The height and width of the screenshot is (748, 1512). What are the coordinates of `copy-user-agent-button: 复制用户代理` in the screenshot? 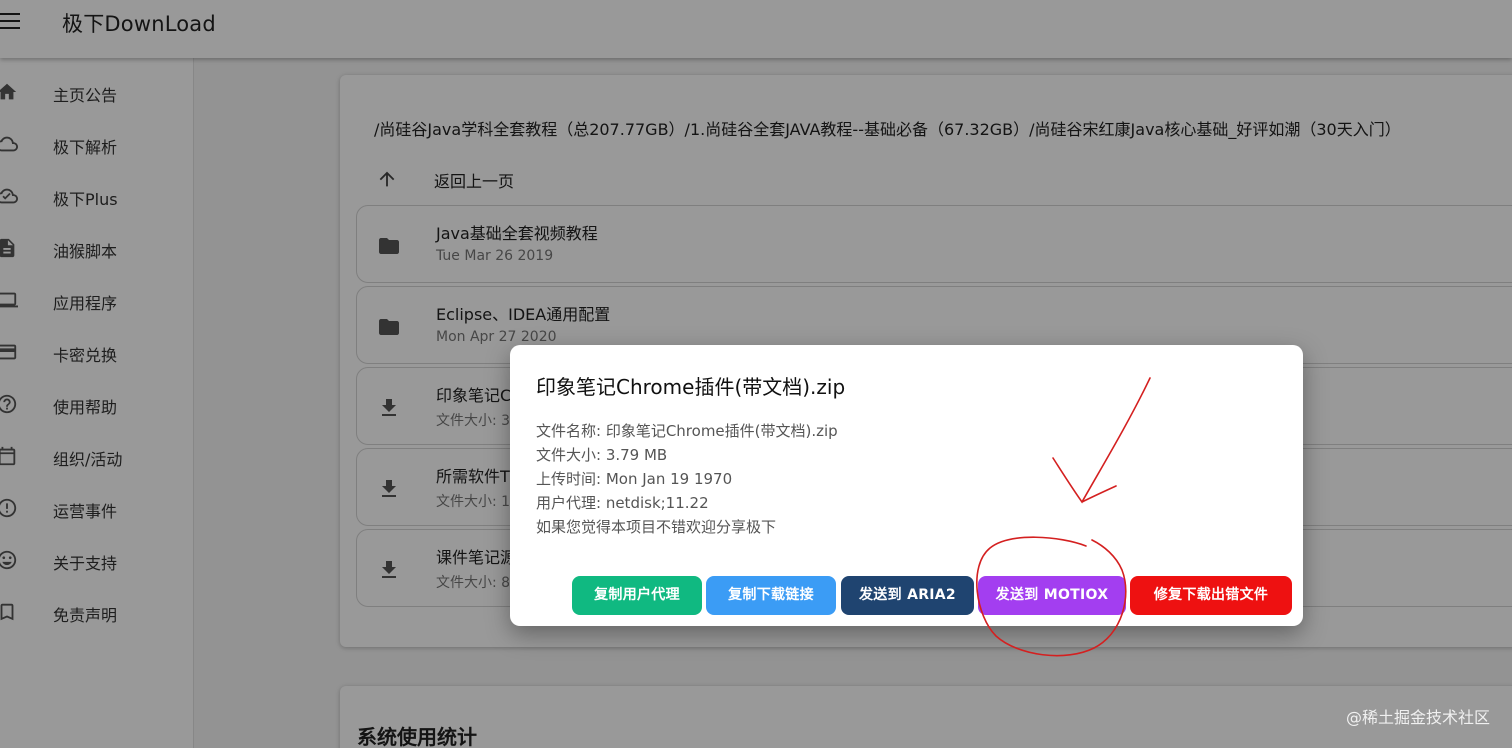 It's located at (637, 595).